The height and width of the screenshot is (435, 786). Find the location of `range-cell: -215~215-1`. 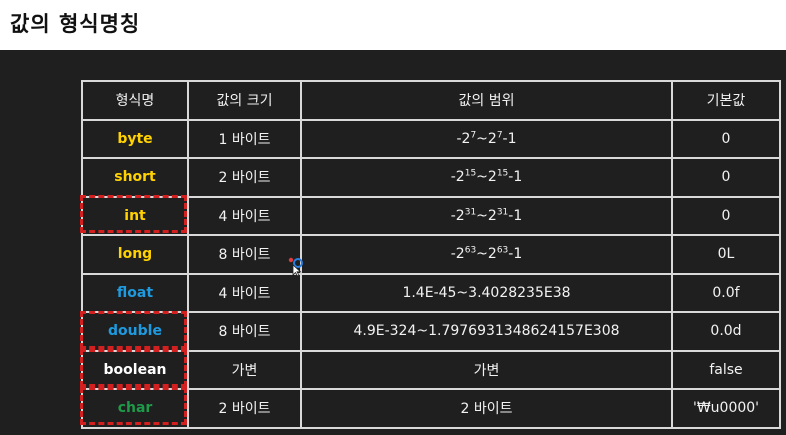

range-cell: -215~215-1 is located at coordinates (486, 177).